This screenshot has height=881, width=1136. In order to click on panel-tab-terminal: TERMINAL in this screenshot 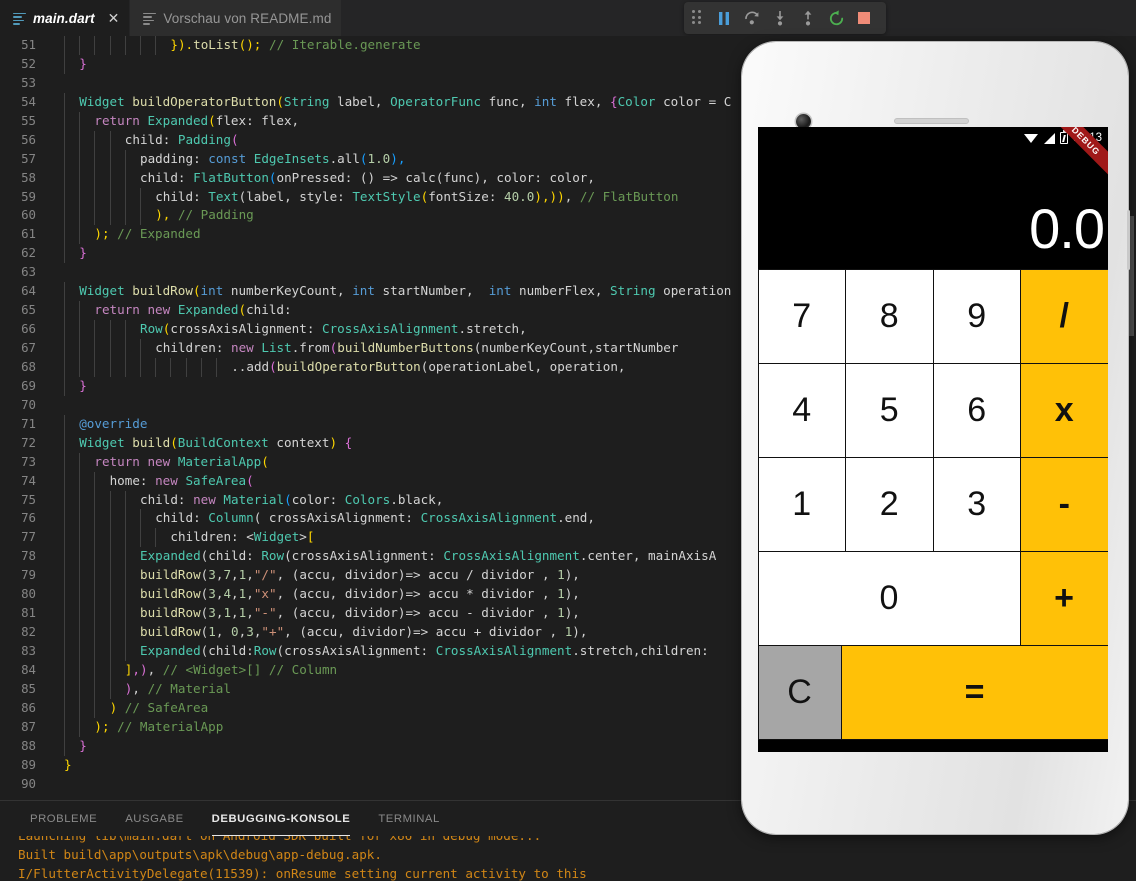, I will do `click(409, 818)`.